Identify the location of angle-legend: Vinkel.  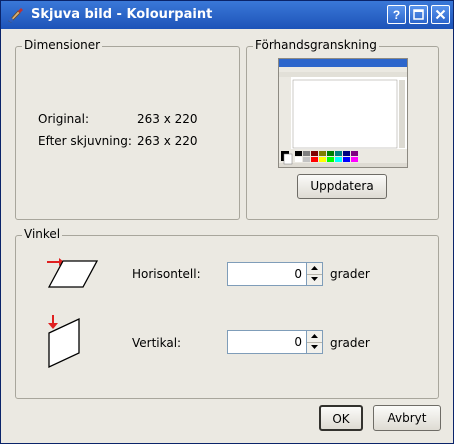
(42, 234).